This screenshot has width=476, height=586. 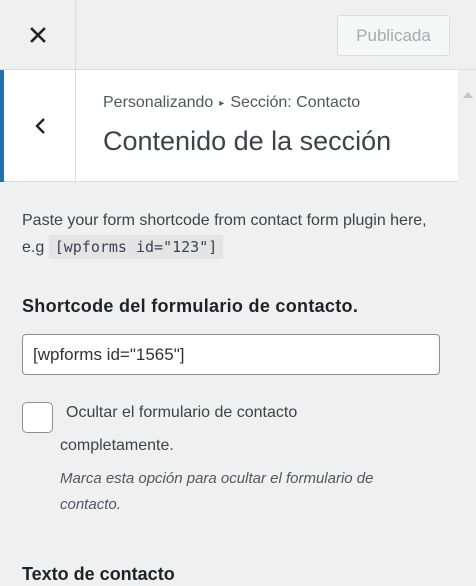 I want to click on section-title: Contenido de la sección, so click(x=247, y=141).